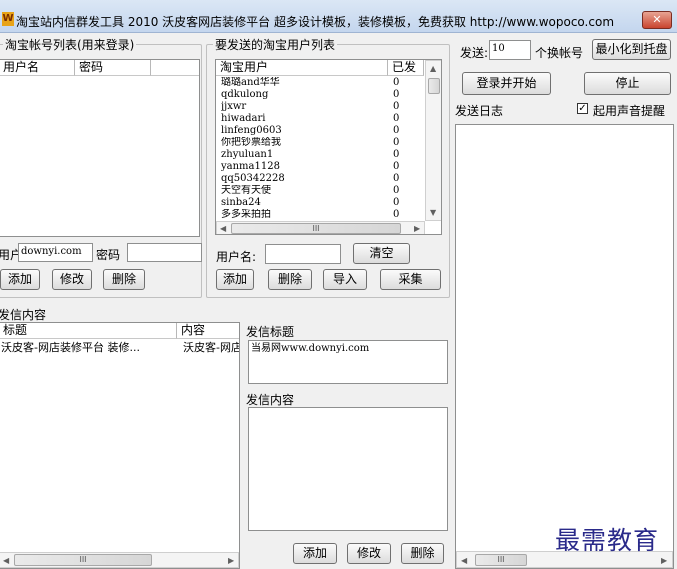 This screenshot has height=569, width=677. I want to click on target-import-button: 导入, so click(345, 279).